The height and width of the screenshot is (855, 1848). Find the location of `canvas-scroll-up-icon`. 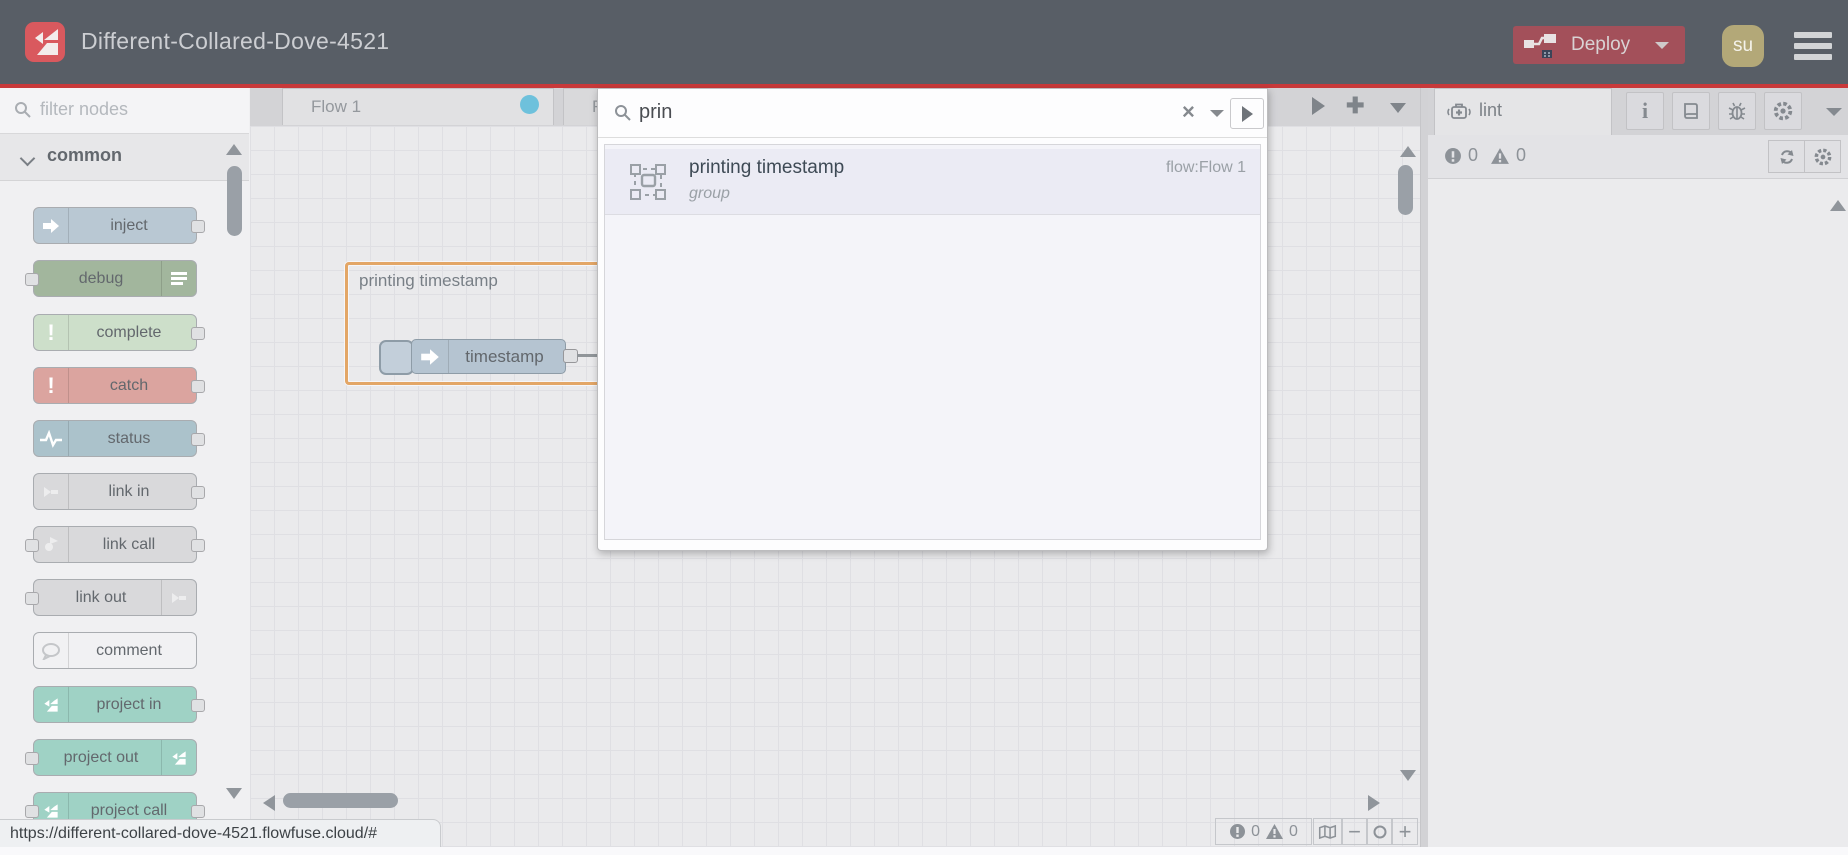

canvas-scroll-up-icon is located at coordinates (1408, 151).